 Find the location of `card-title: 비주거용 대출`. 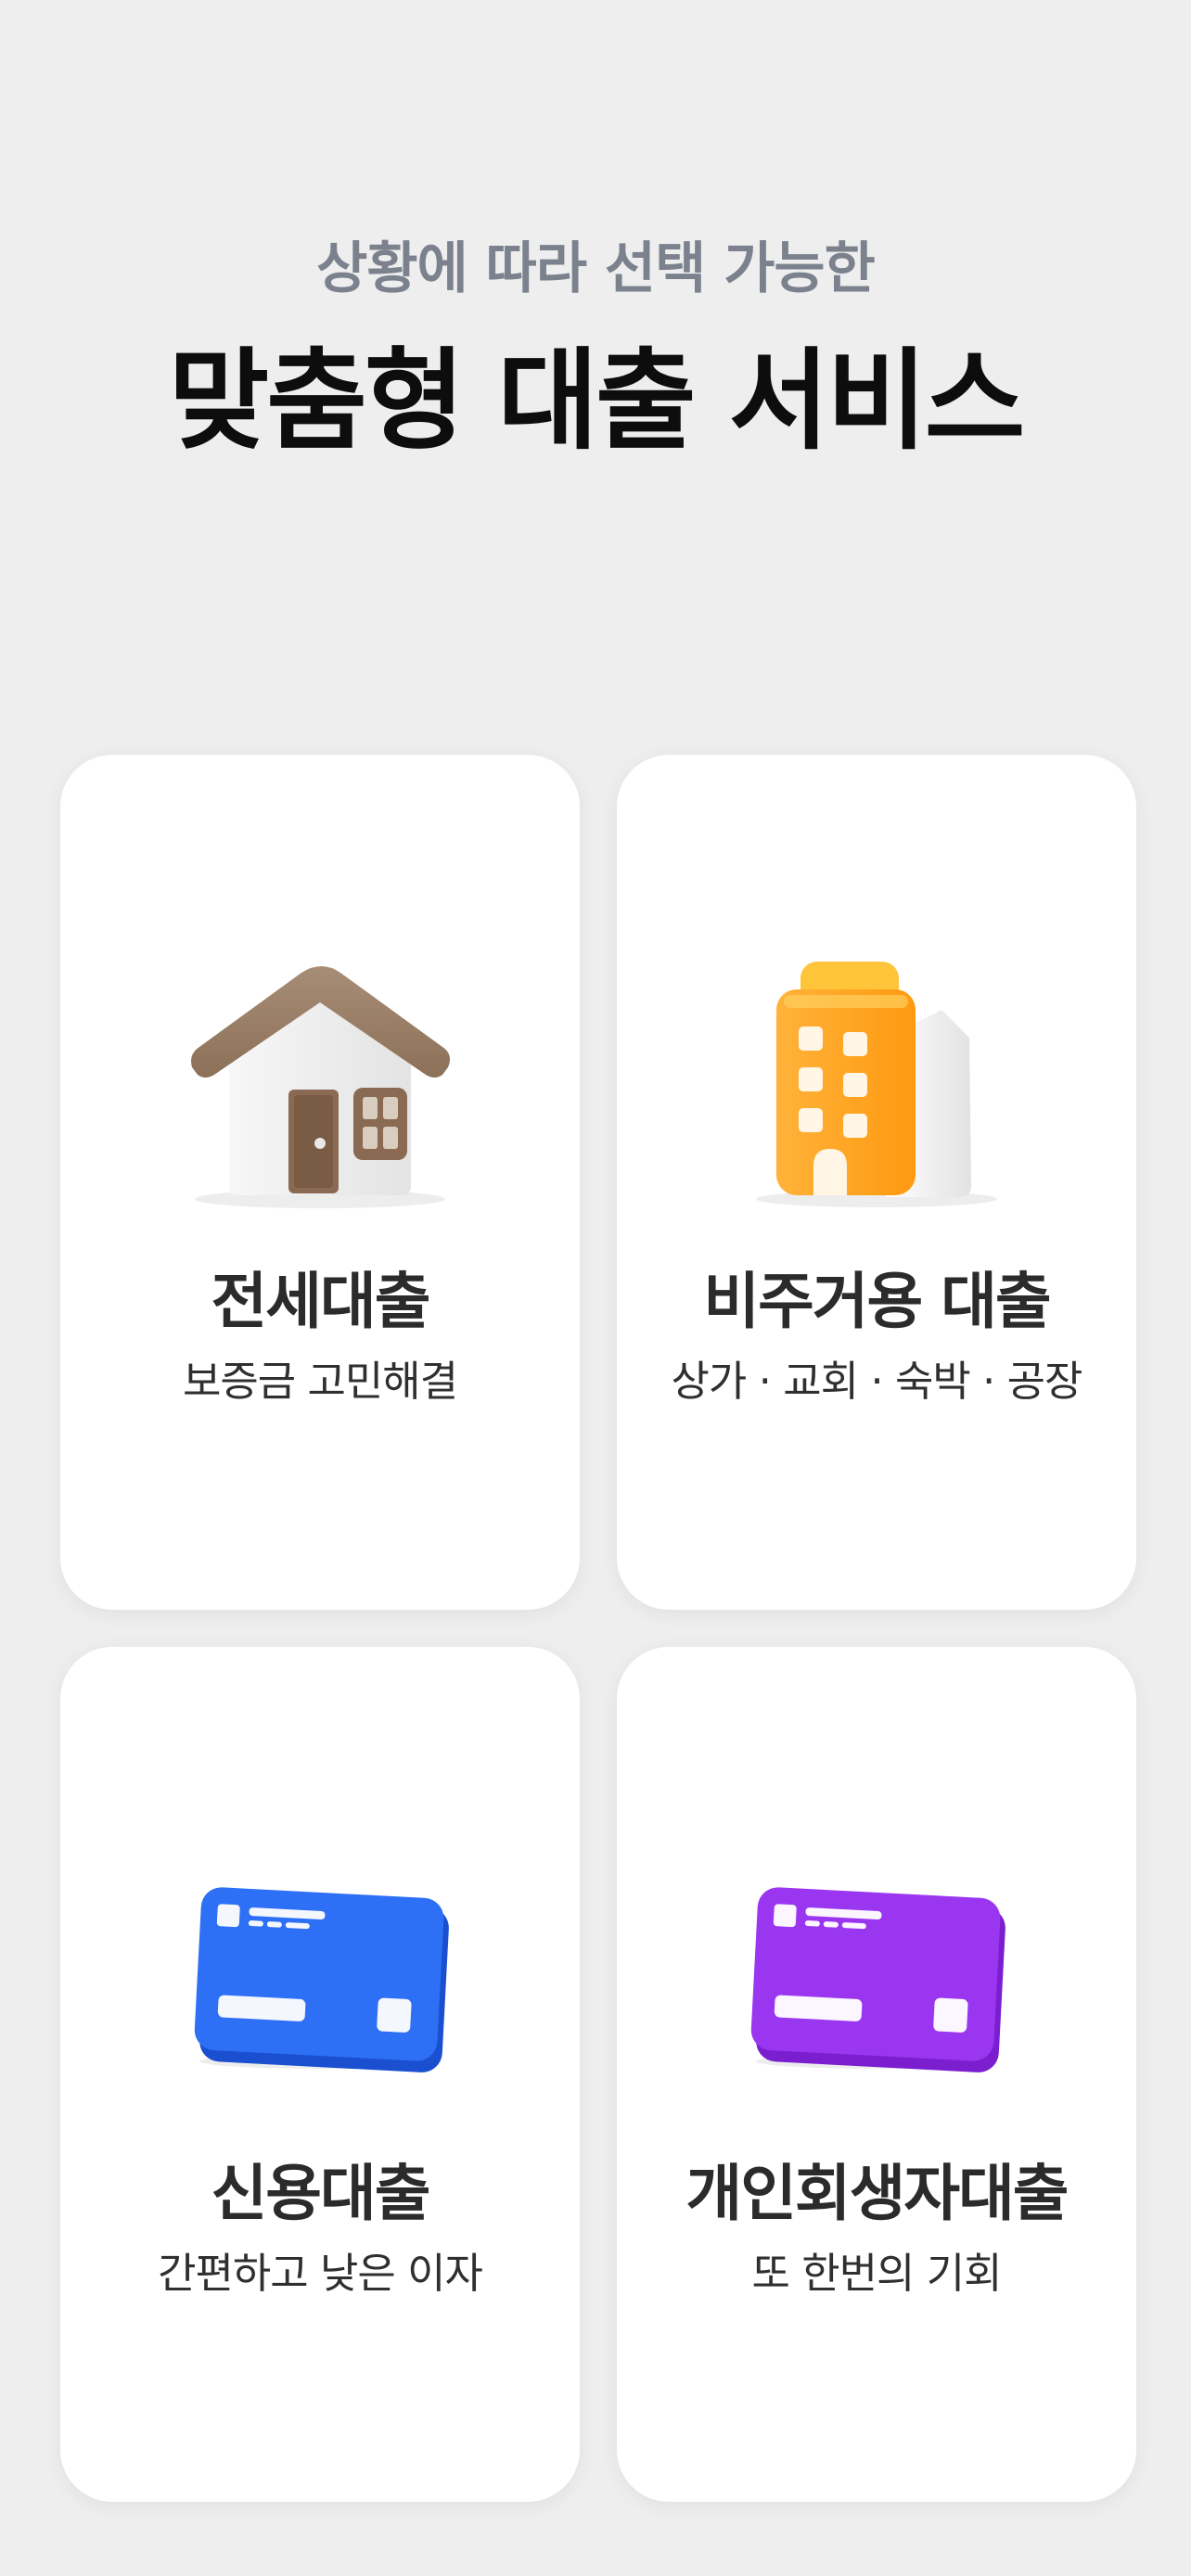

card-title: 비주거용 대출 is located at coordinates (877, 1301).